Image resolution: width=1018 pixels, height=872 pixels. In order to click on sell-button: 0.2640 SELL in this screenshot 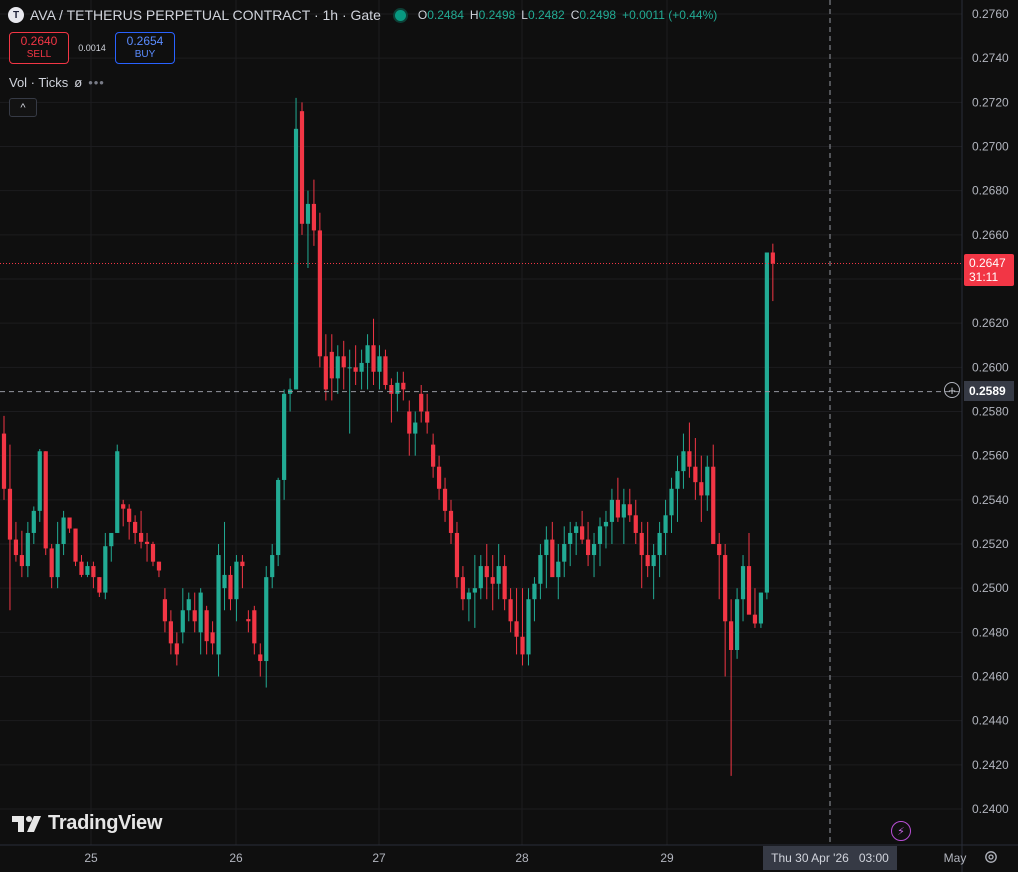, I will do `click(39, 48)`.